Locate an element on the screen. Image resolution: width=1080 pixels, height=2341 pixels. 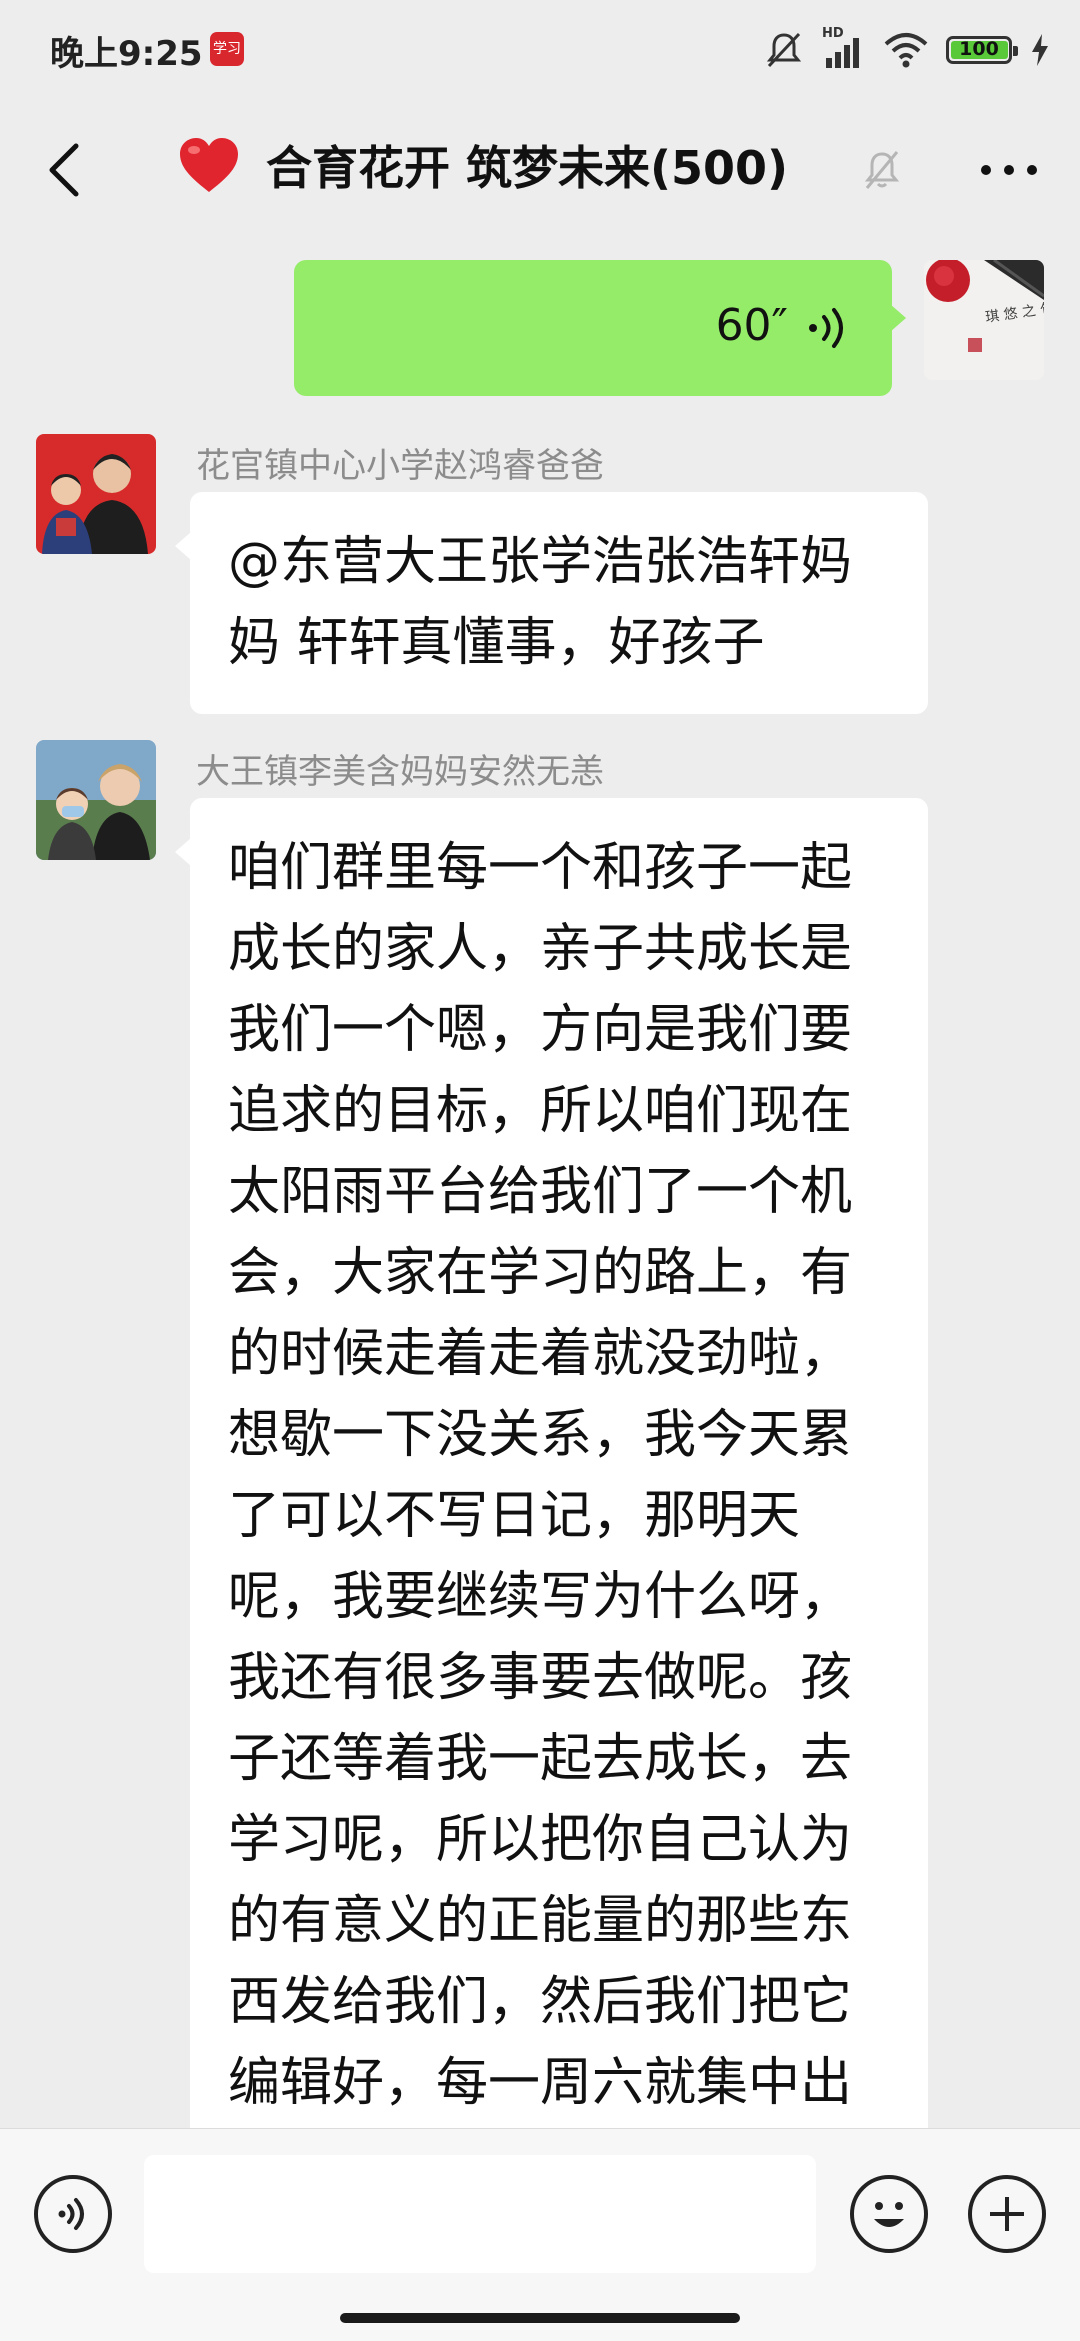
mute-bell-icon is located at coordinates (784, 50).